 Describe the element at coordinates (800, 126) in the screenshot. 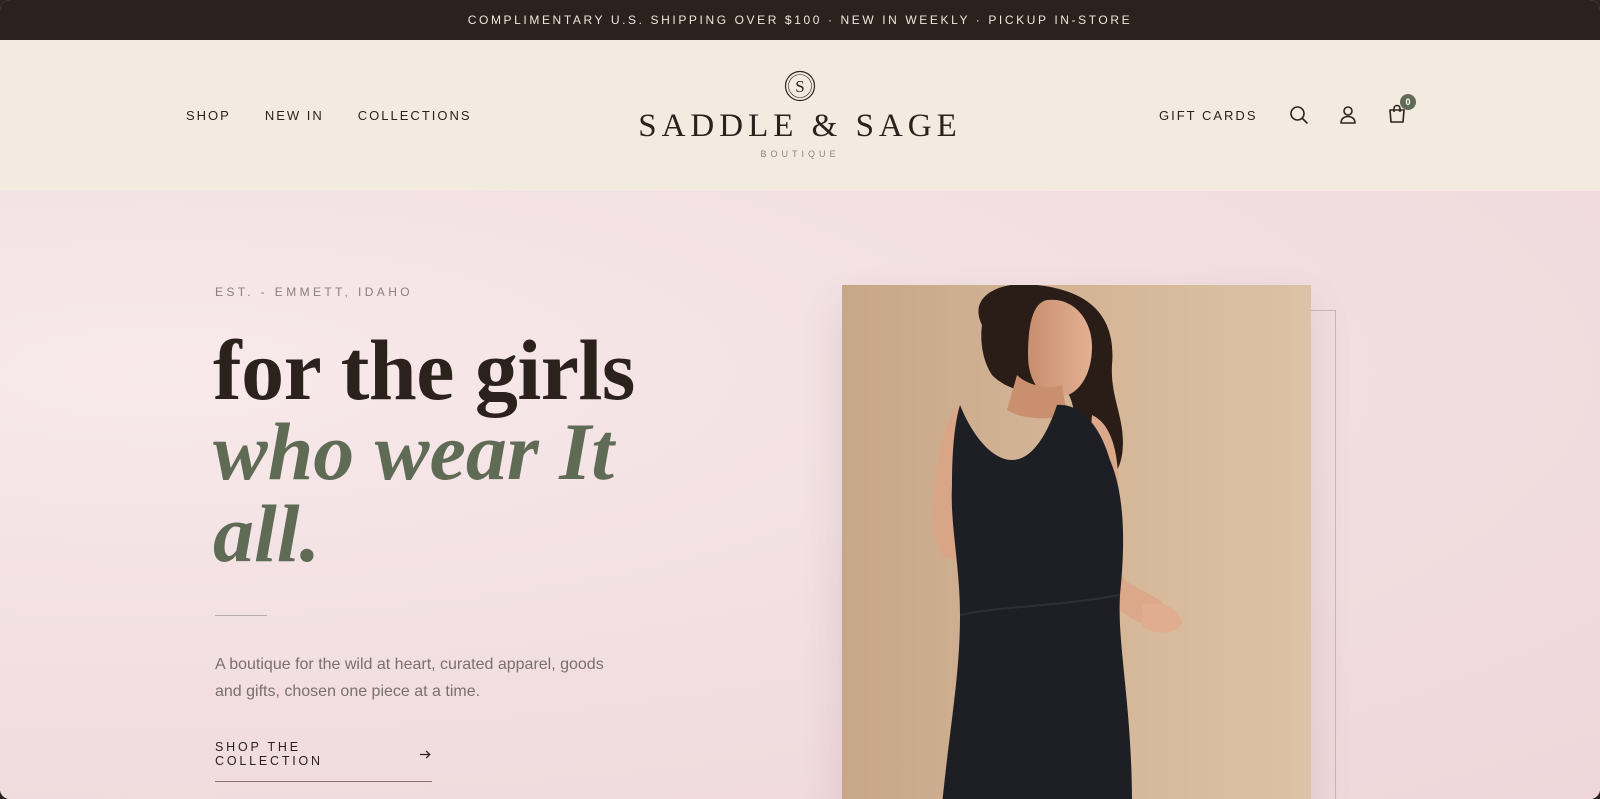

I see `brand-name: SADDLE & SAGE` at that location.